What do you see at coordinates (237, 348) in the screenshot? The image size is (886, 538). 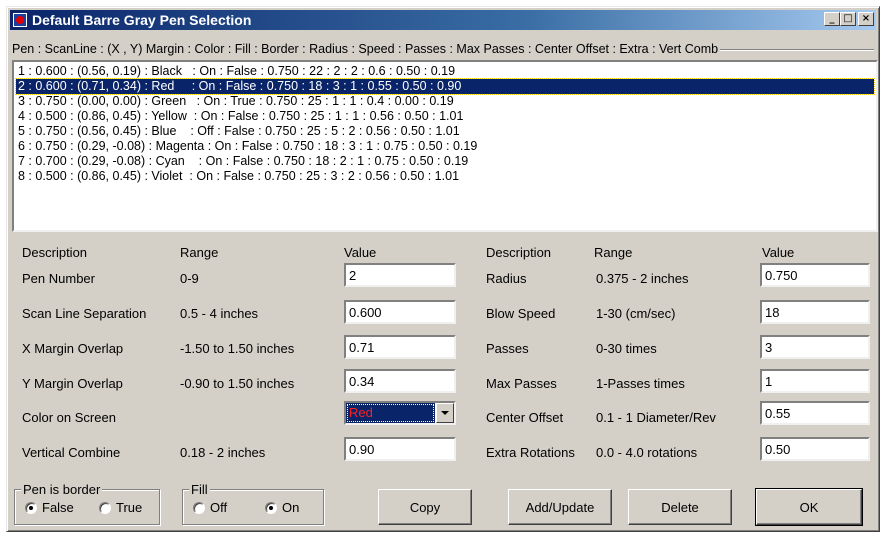 I see `x-margin-range: -1.50 to 1.50 inches` at bounding box center [237, 348].